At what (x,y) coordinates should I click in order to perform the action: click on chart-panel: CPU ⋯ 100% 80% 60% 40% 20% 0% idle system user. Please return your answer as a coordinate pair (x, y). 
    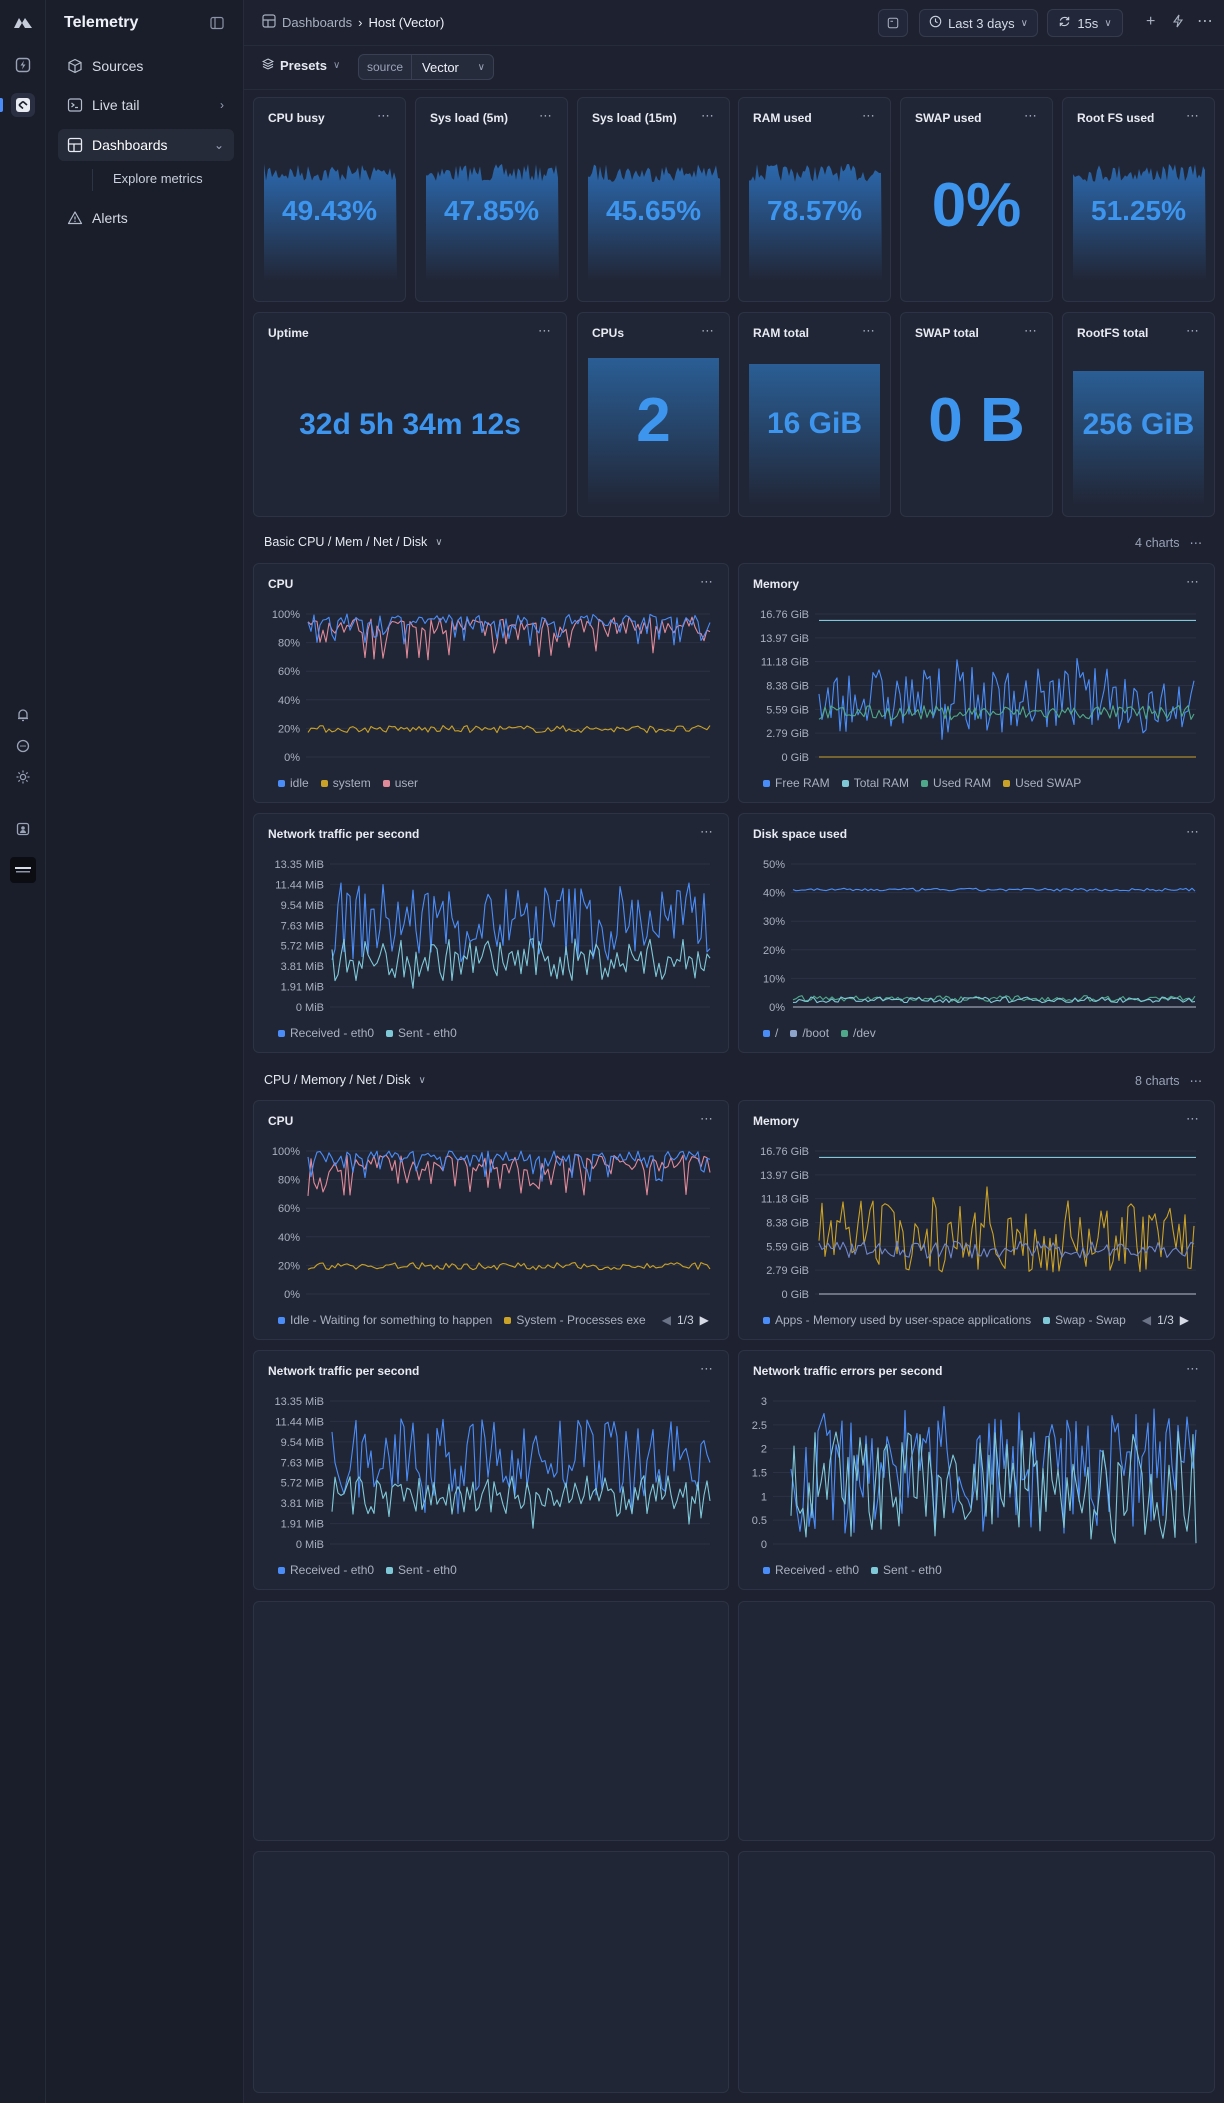
    Looking at the image, I should click on (491, 683).